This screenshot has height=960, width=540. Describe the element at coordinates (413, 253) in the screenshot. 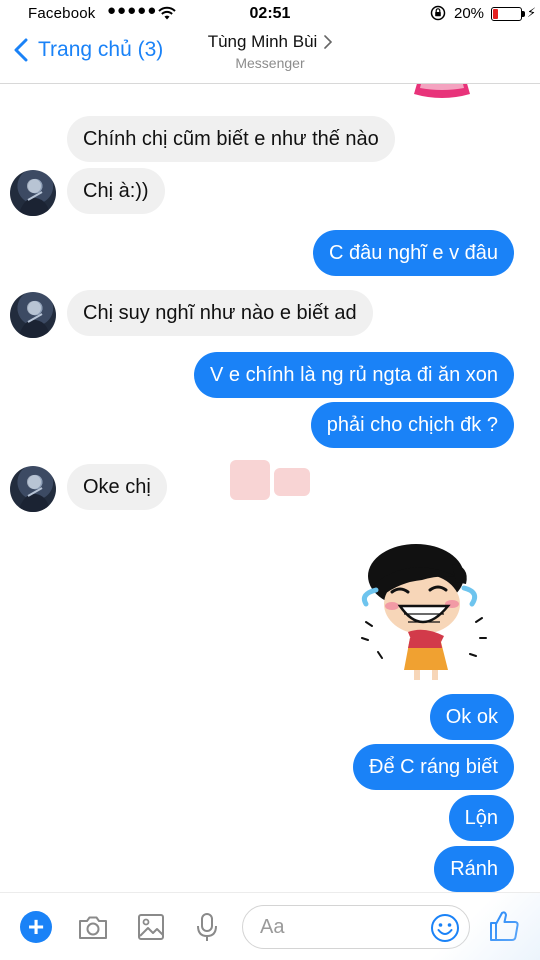

I see `message-outgoing: C đâu nghĩ e v đâu` at that location.